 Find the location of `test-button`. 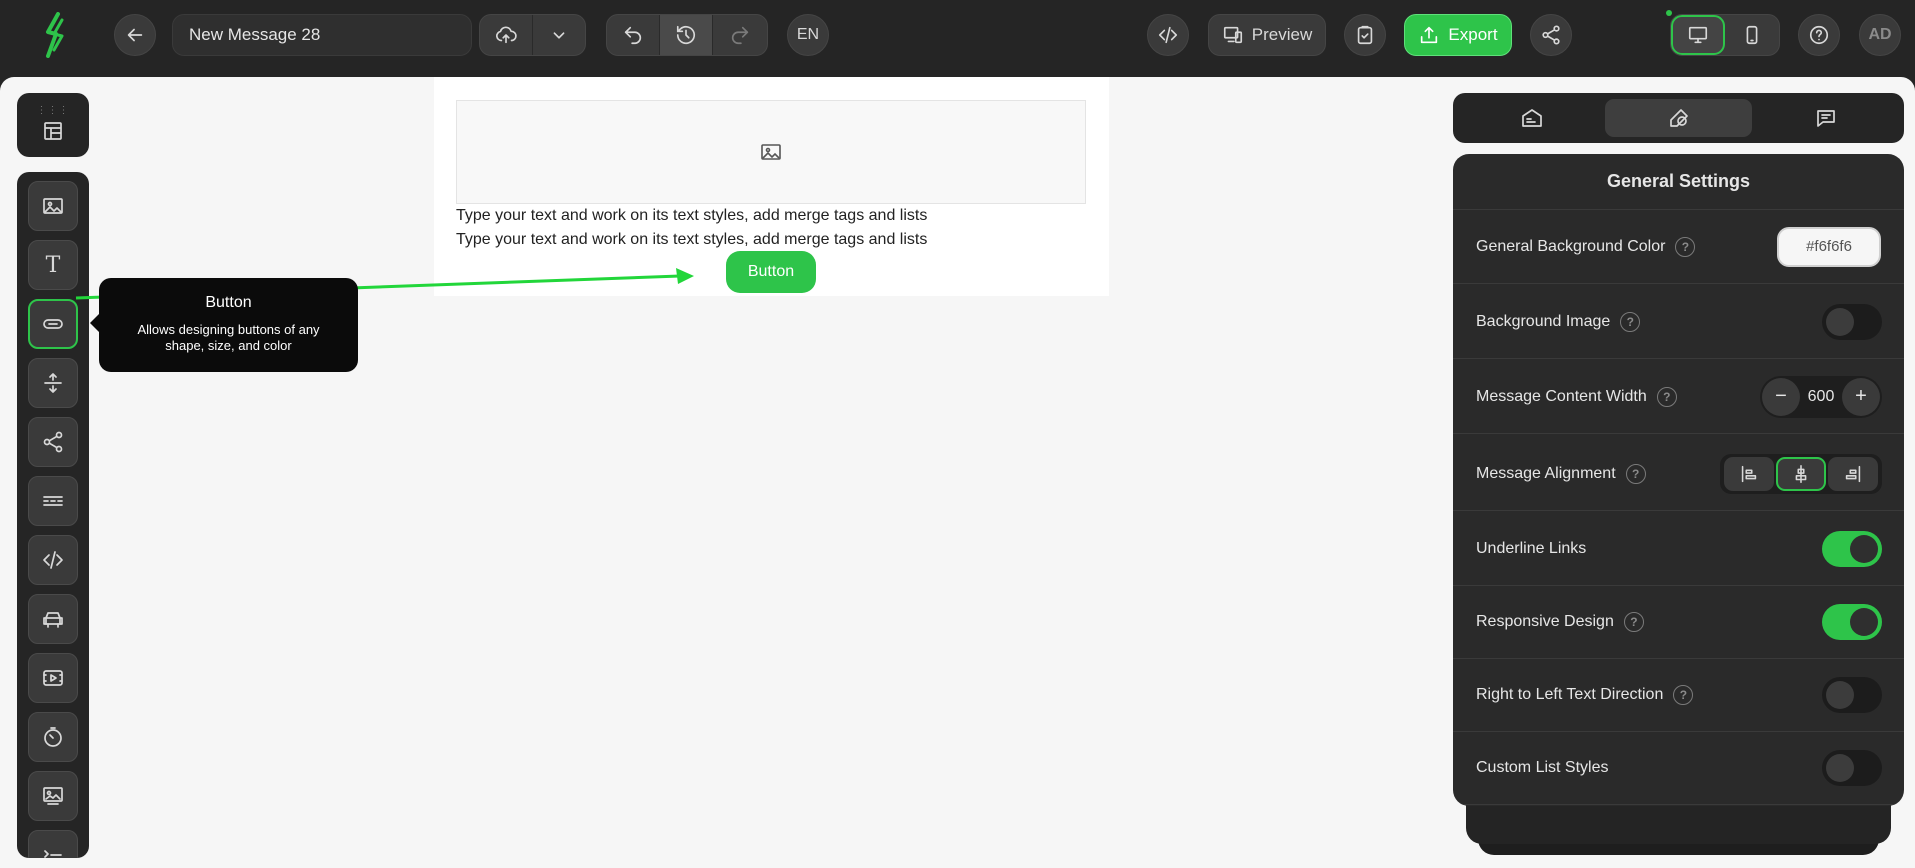

test-button is located at coordinates (1365, 35).